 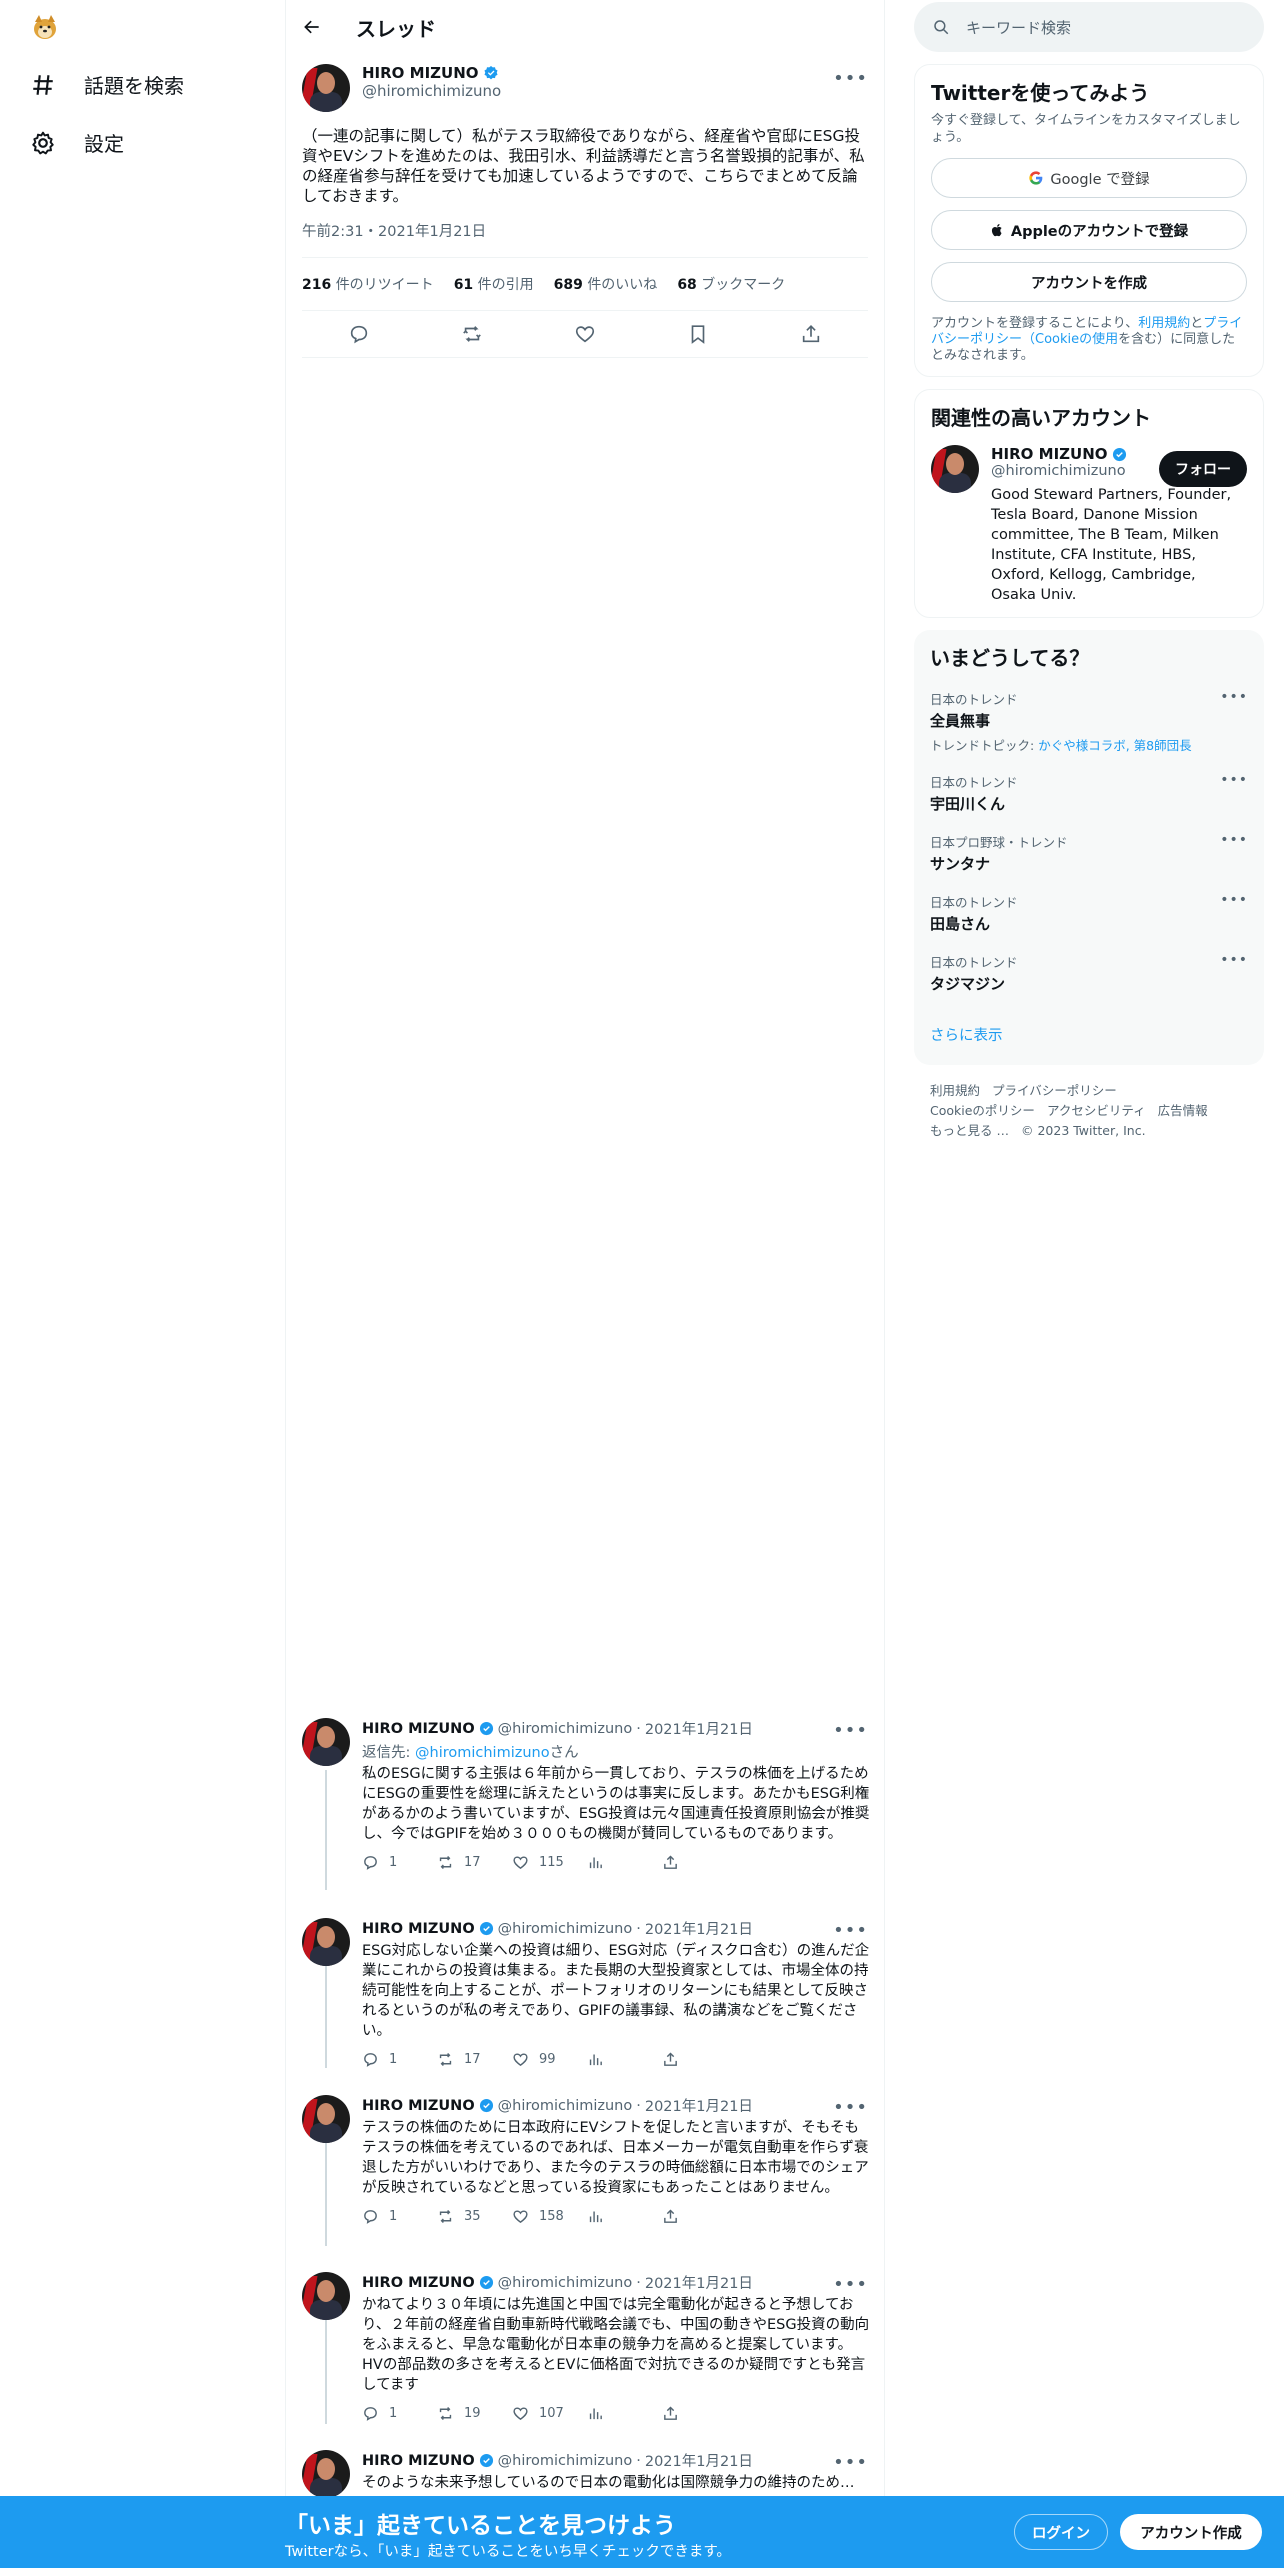 I want to click on author-handle: @hiromichimizuno, so click(x=431, y=91).